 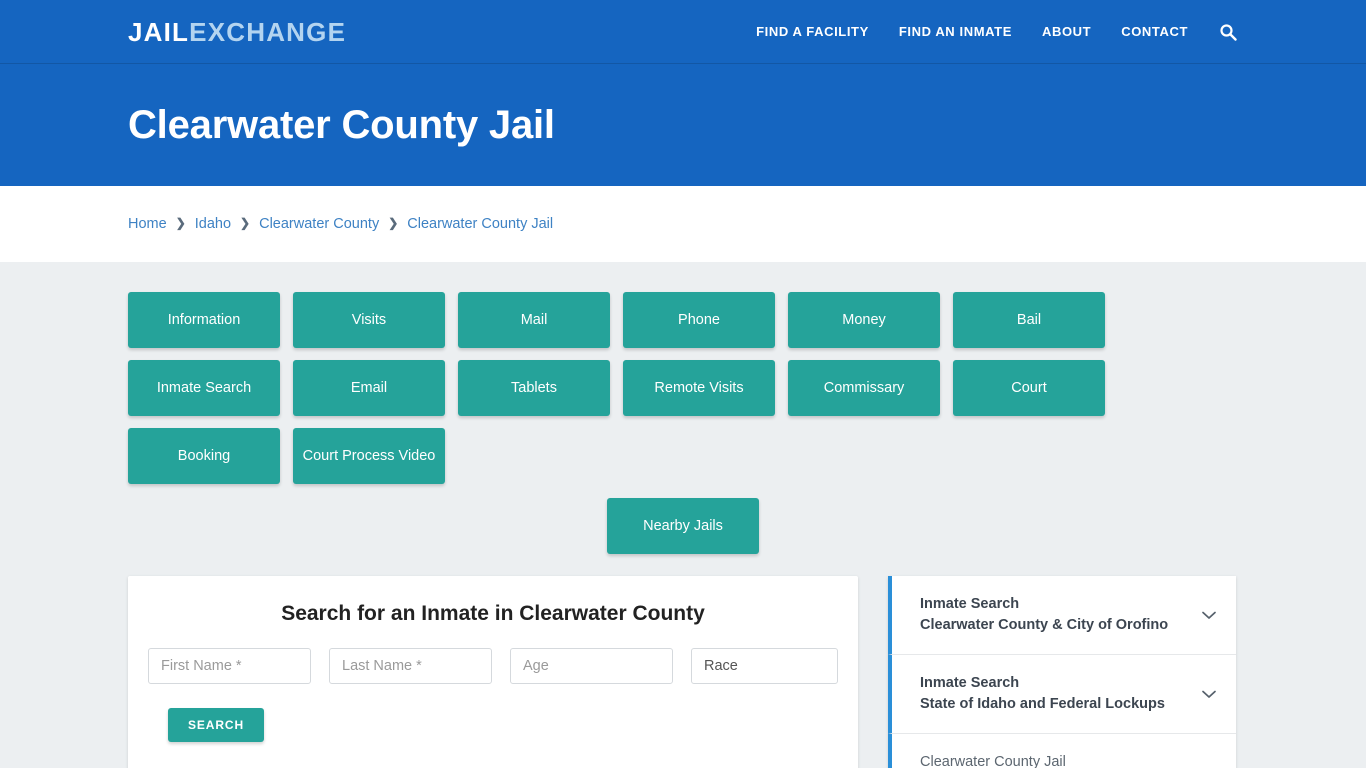 What do you see at coordinates (480, 224) in the screenshot?
I see `breadcrumb-item-current: Clearwater County Jail` at bounding box center [480, 224].